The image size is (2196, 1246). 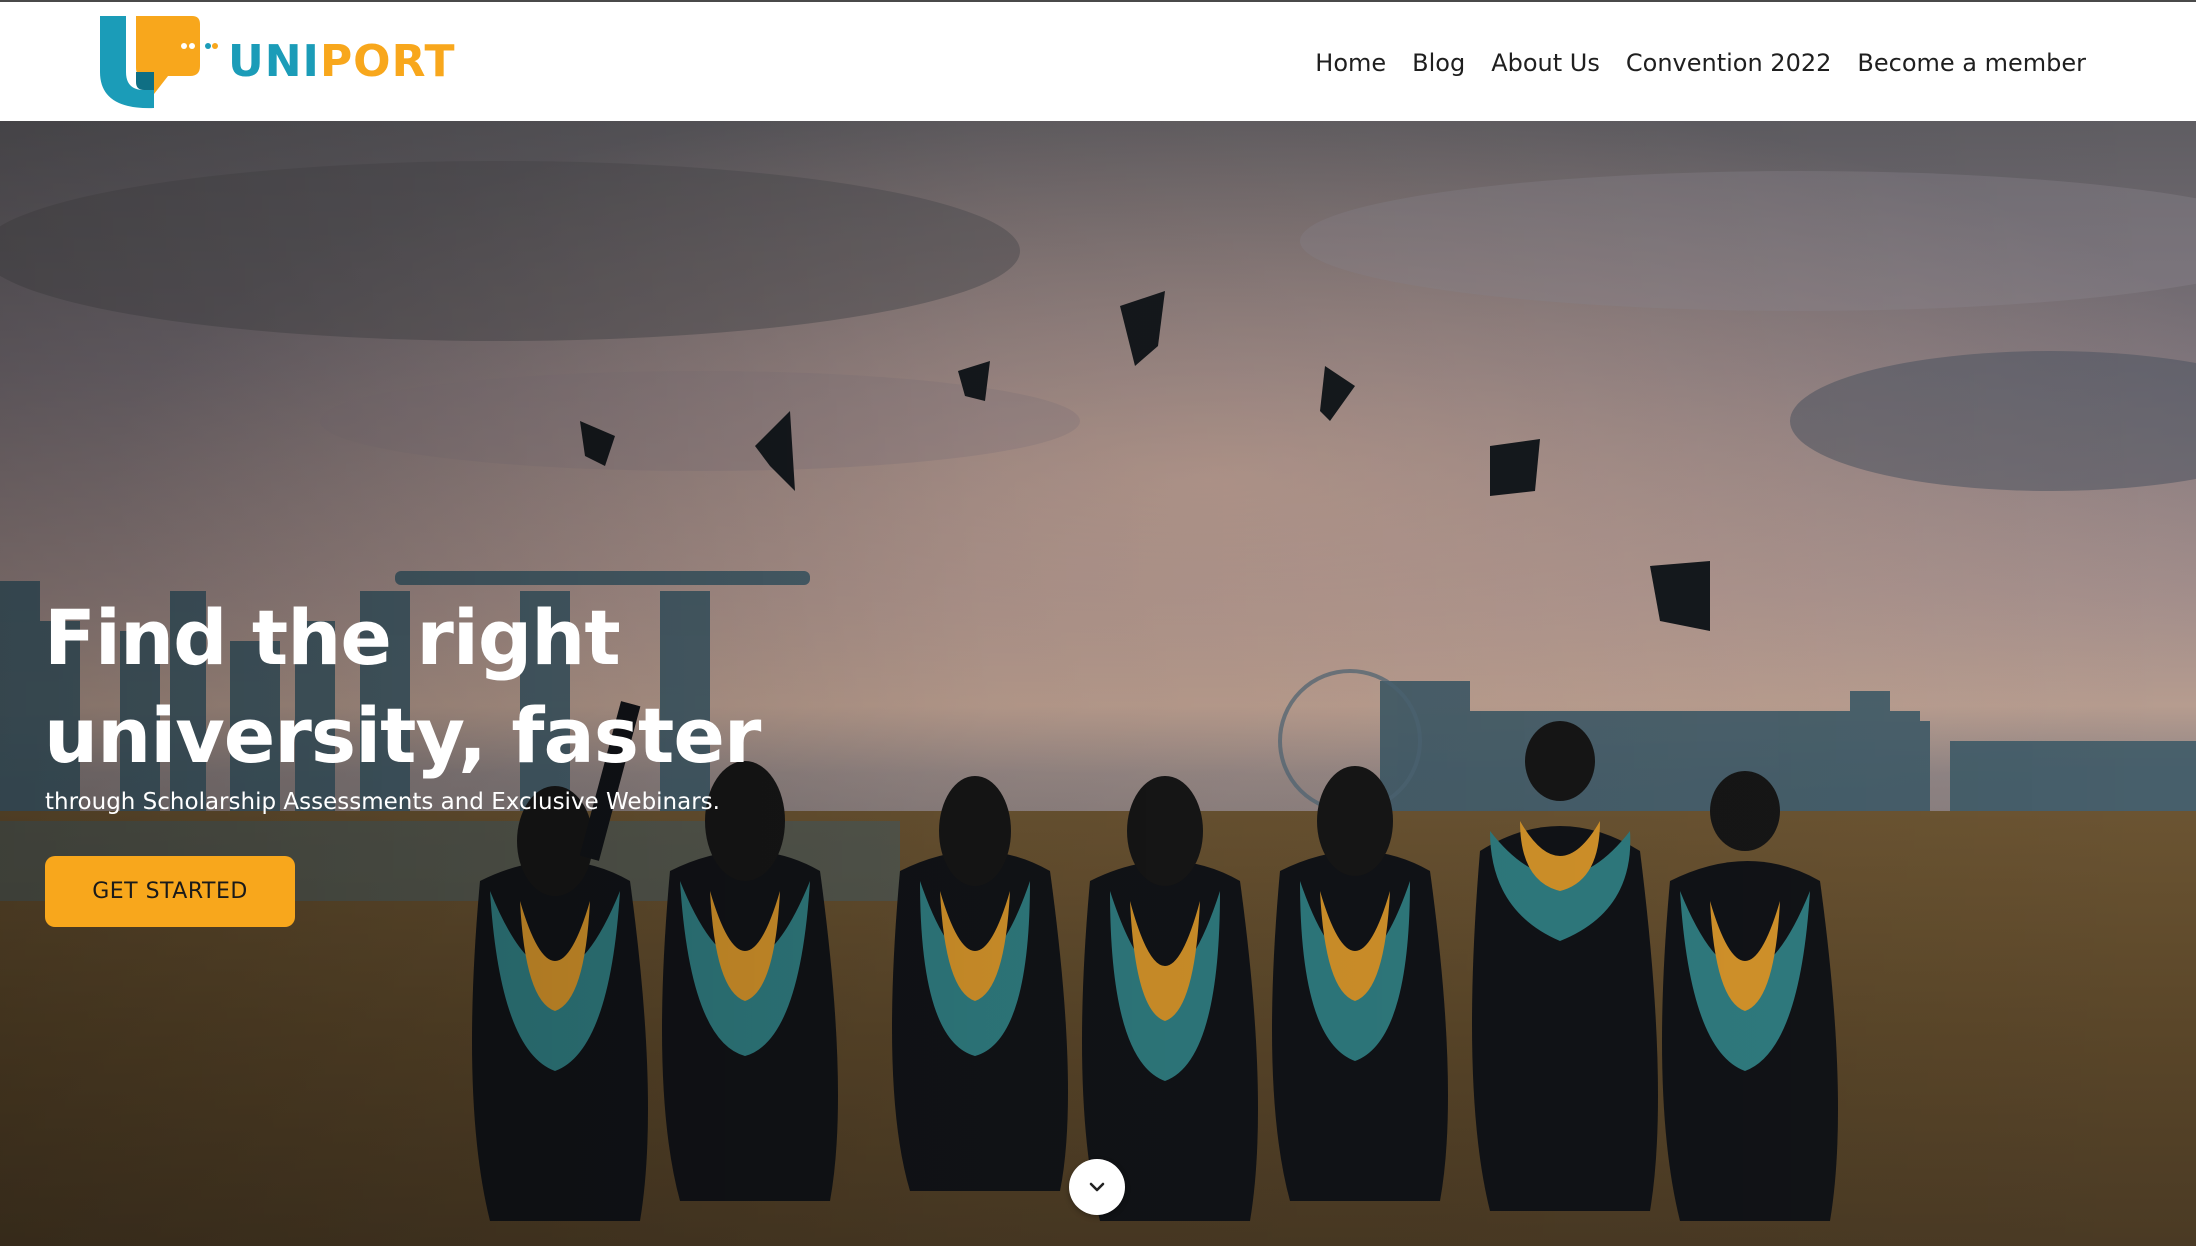 What do you see at coordinates (1350, 63) in the screenshot?
I see `nav-home-link: Home` at bounding box center [1350, 63].